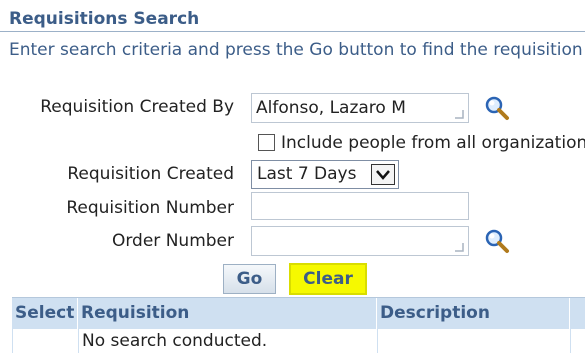  I want to click on table-row: No search conducted., so click(298, 341).